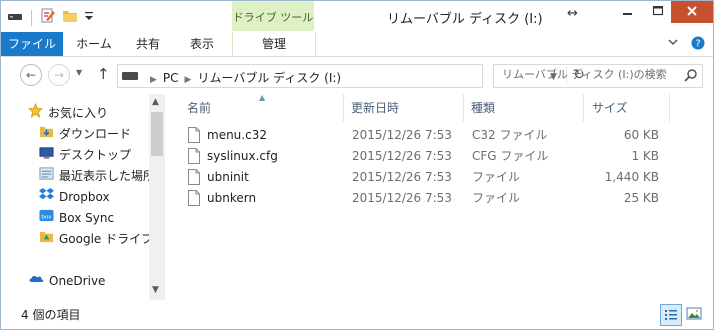  I want to click on column-header-type: 種類, so click(483, 108).